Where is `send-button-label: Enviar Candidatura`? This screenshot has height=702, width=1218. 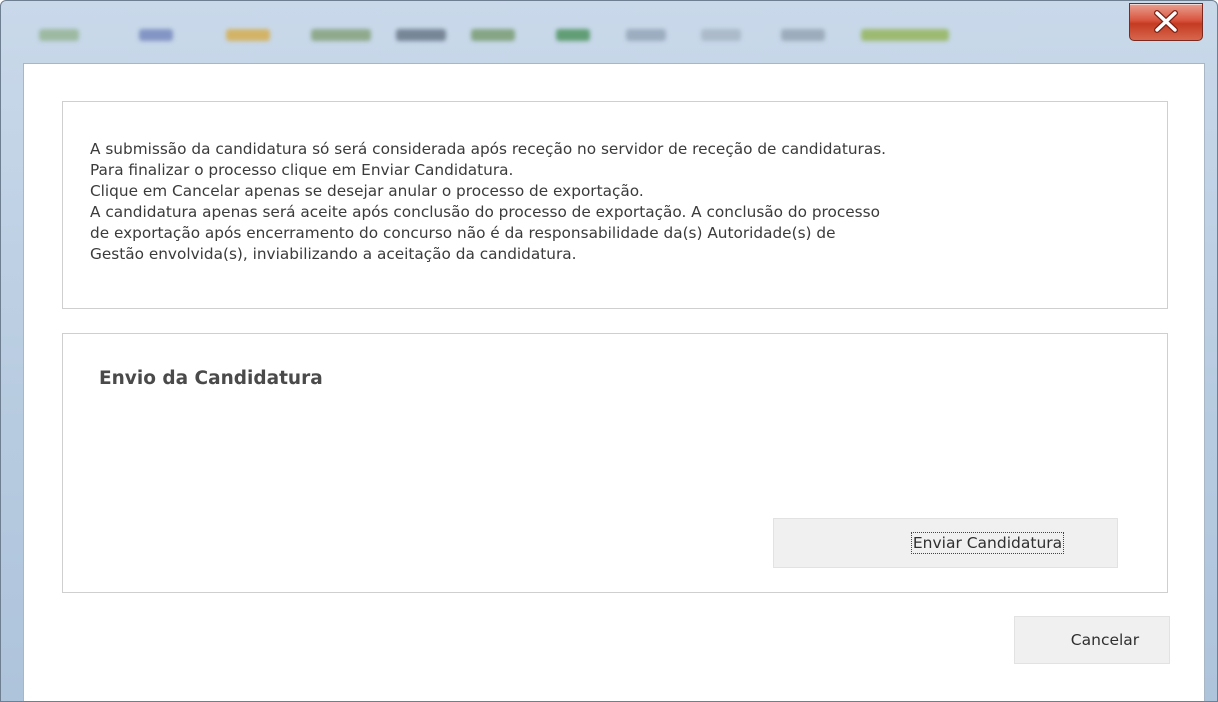 send-button-label: Enviar Candidatura is located at coordinates (987, 543).